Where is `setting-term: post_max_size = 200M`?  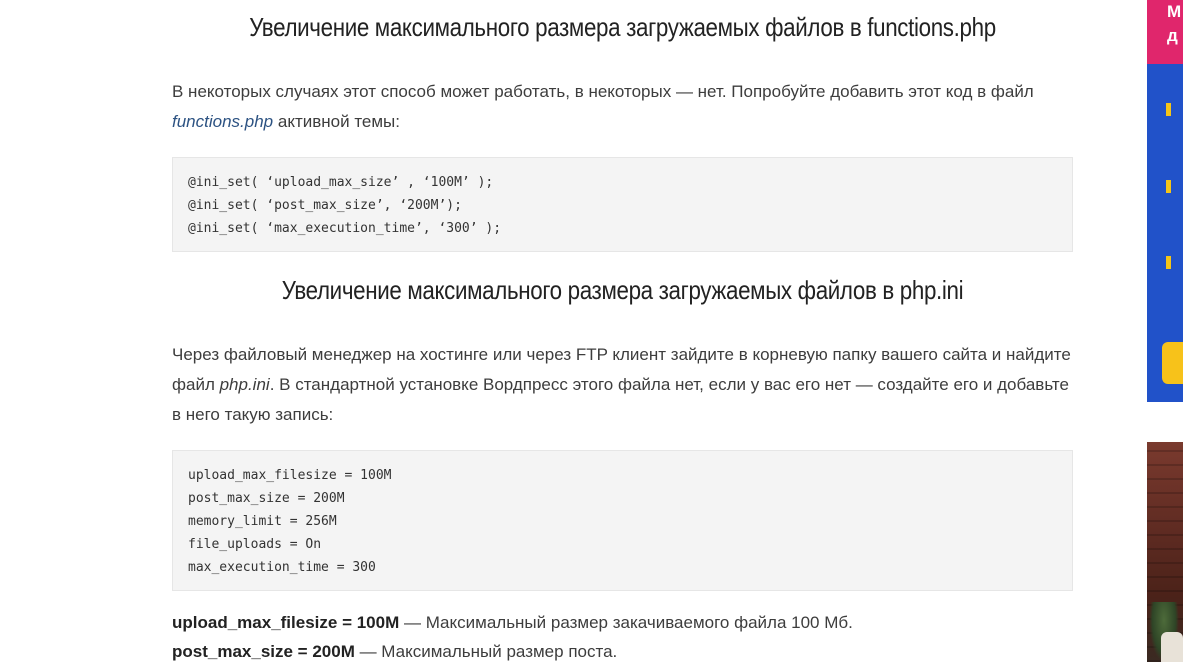
setting-term: post_max_size = 200M is located at coordinates (263, 651).